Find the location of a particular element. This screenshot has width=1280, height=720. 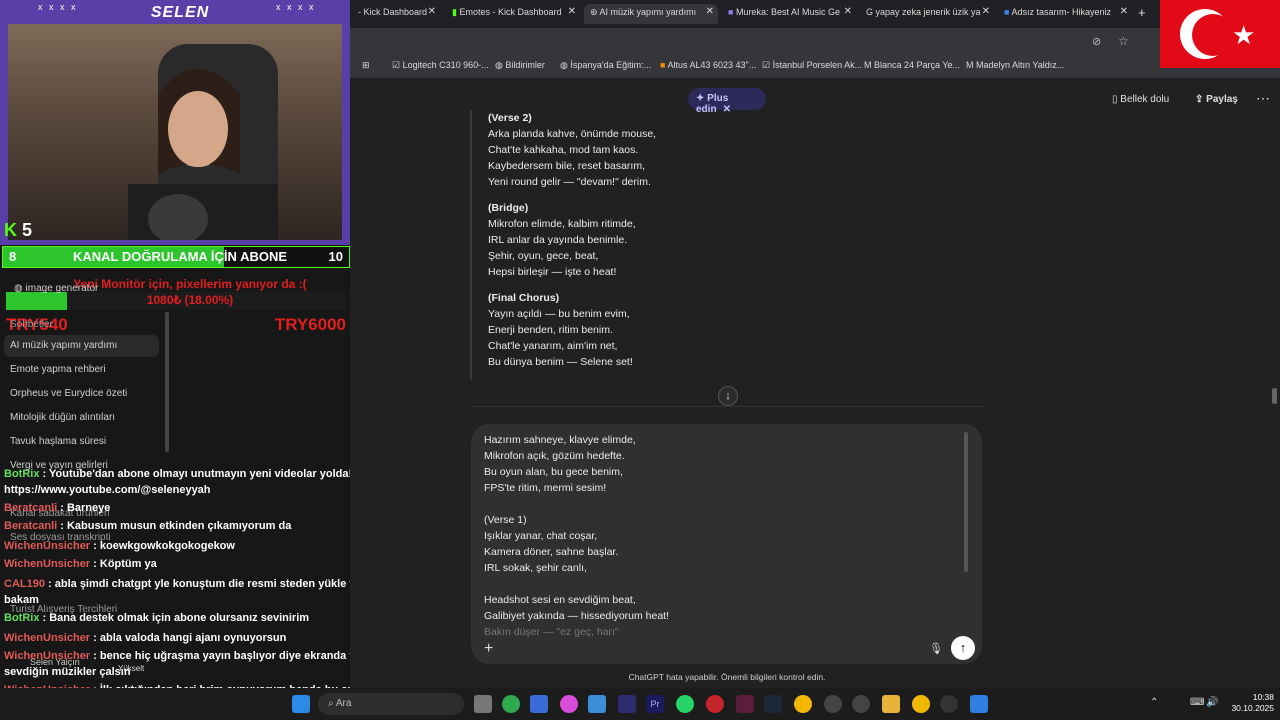

m-icon: M is located at coordinates (971, 65).